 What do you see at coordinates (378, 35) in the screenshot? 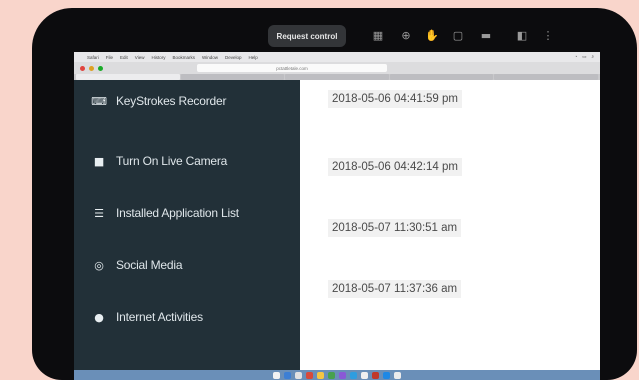
I see `grid-icon: ▦` at bounding box center [378, 35].